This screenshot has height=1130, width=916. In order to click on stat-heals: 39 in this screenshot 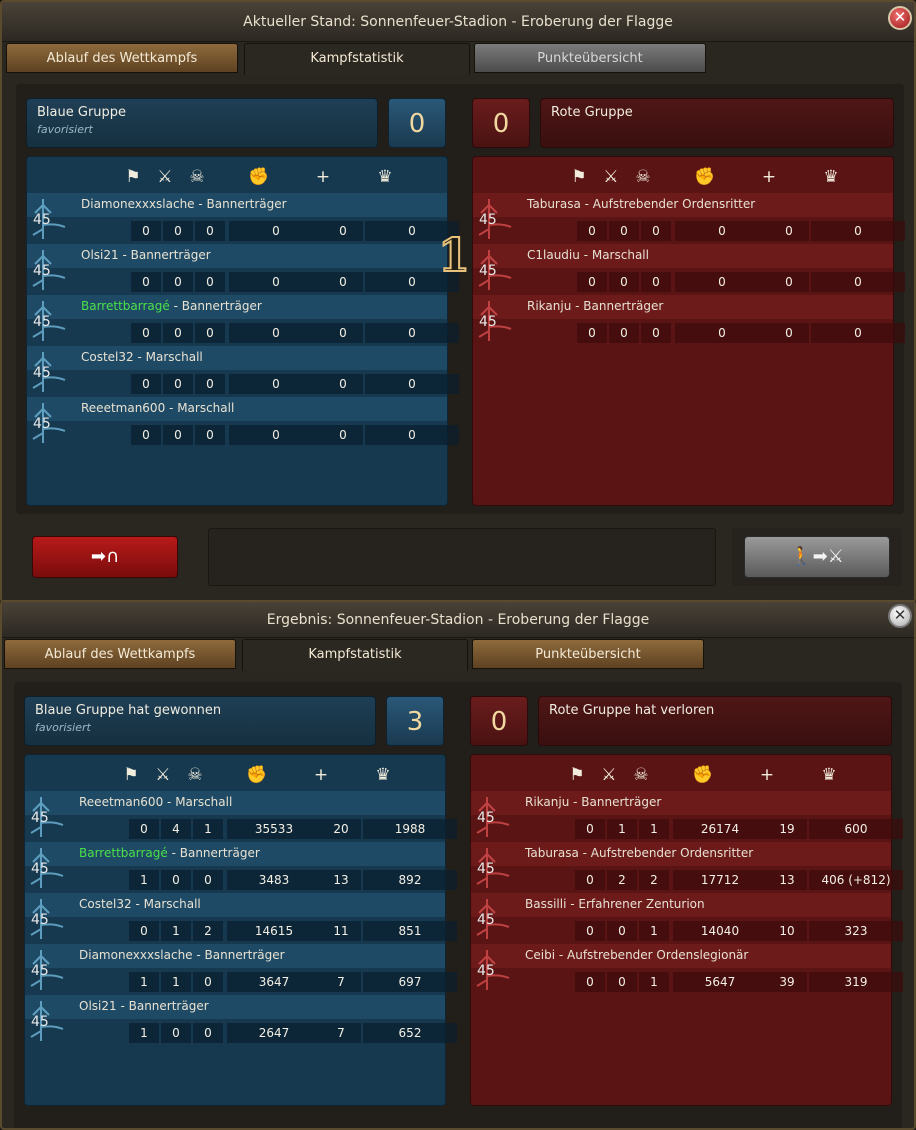, I will do `click(787, 982)`.